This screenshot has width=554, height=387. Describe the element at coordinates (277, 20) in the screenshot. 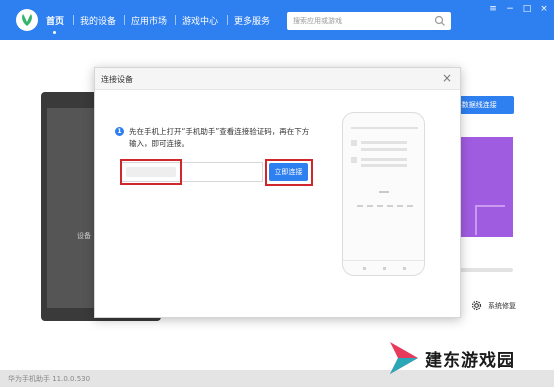

I see `top-bar: 首页 我的设备 应用市场 游戏中心 更多服务 搜索应用或游戏 ≡ − □ ×` at that location.